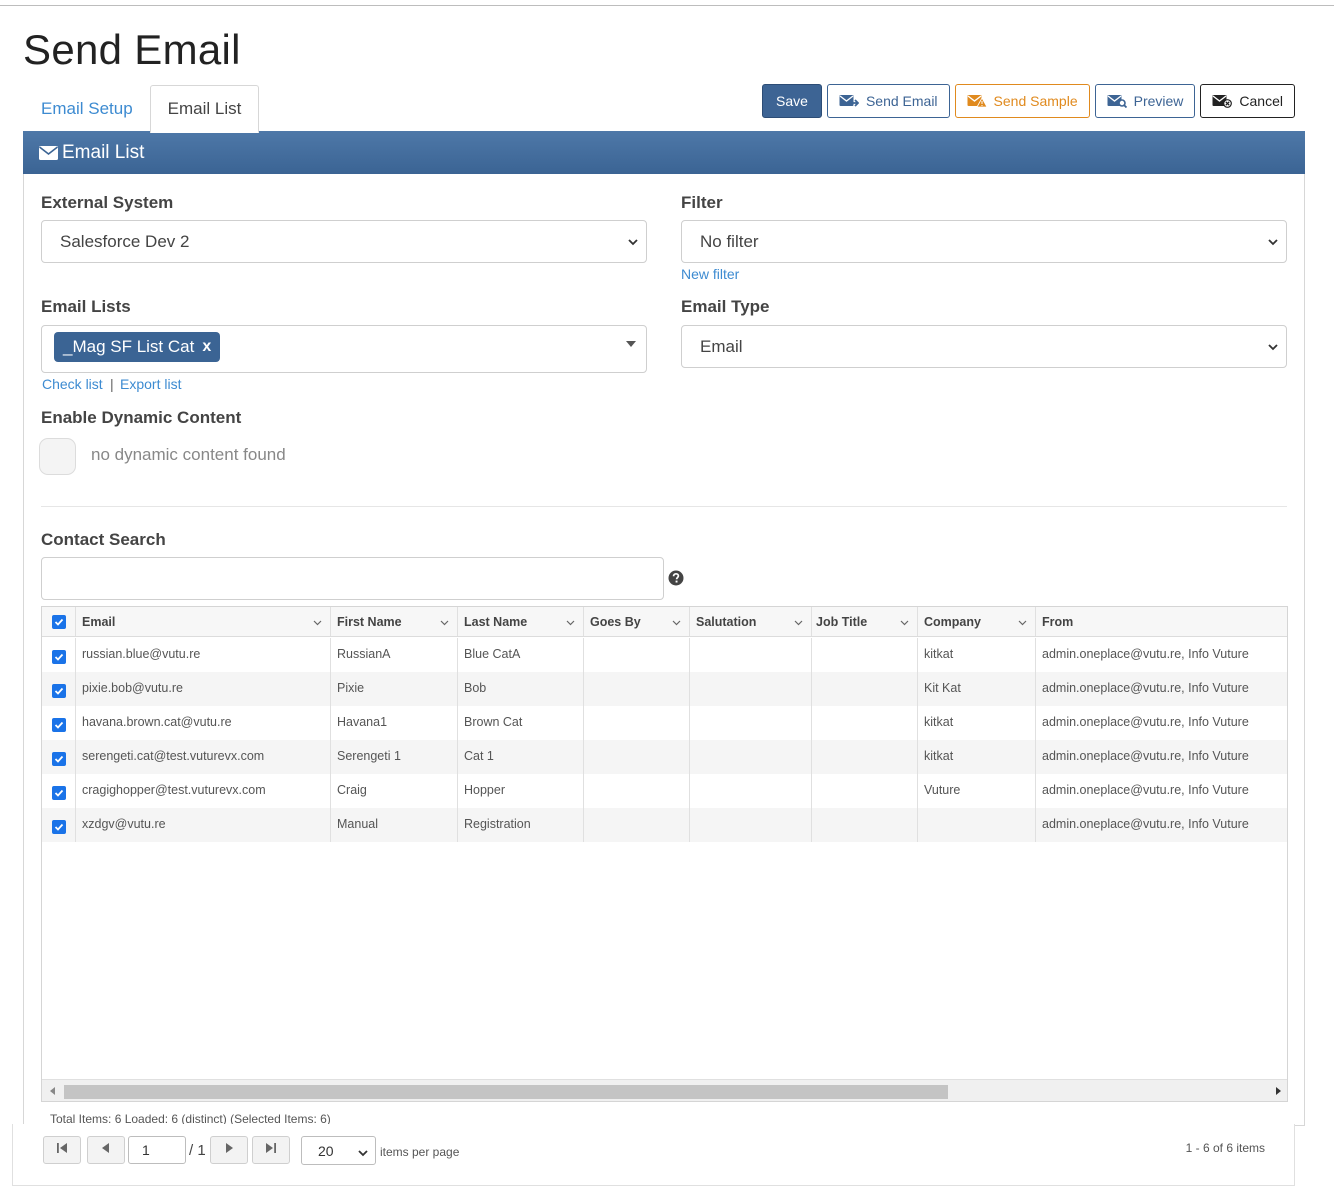 This screenshot has height=1186, width=1334. What do you see at coordinates (157, 1150) in the screenshot?
I see `page-number-input: 1` at bounding box center [157, 1150].